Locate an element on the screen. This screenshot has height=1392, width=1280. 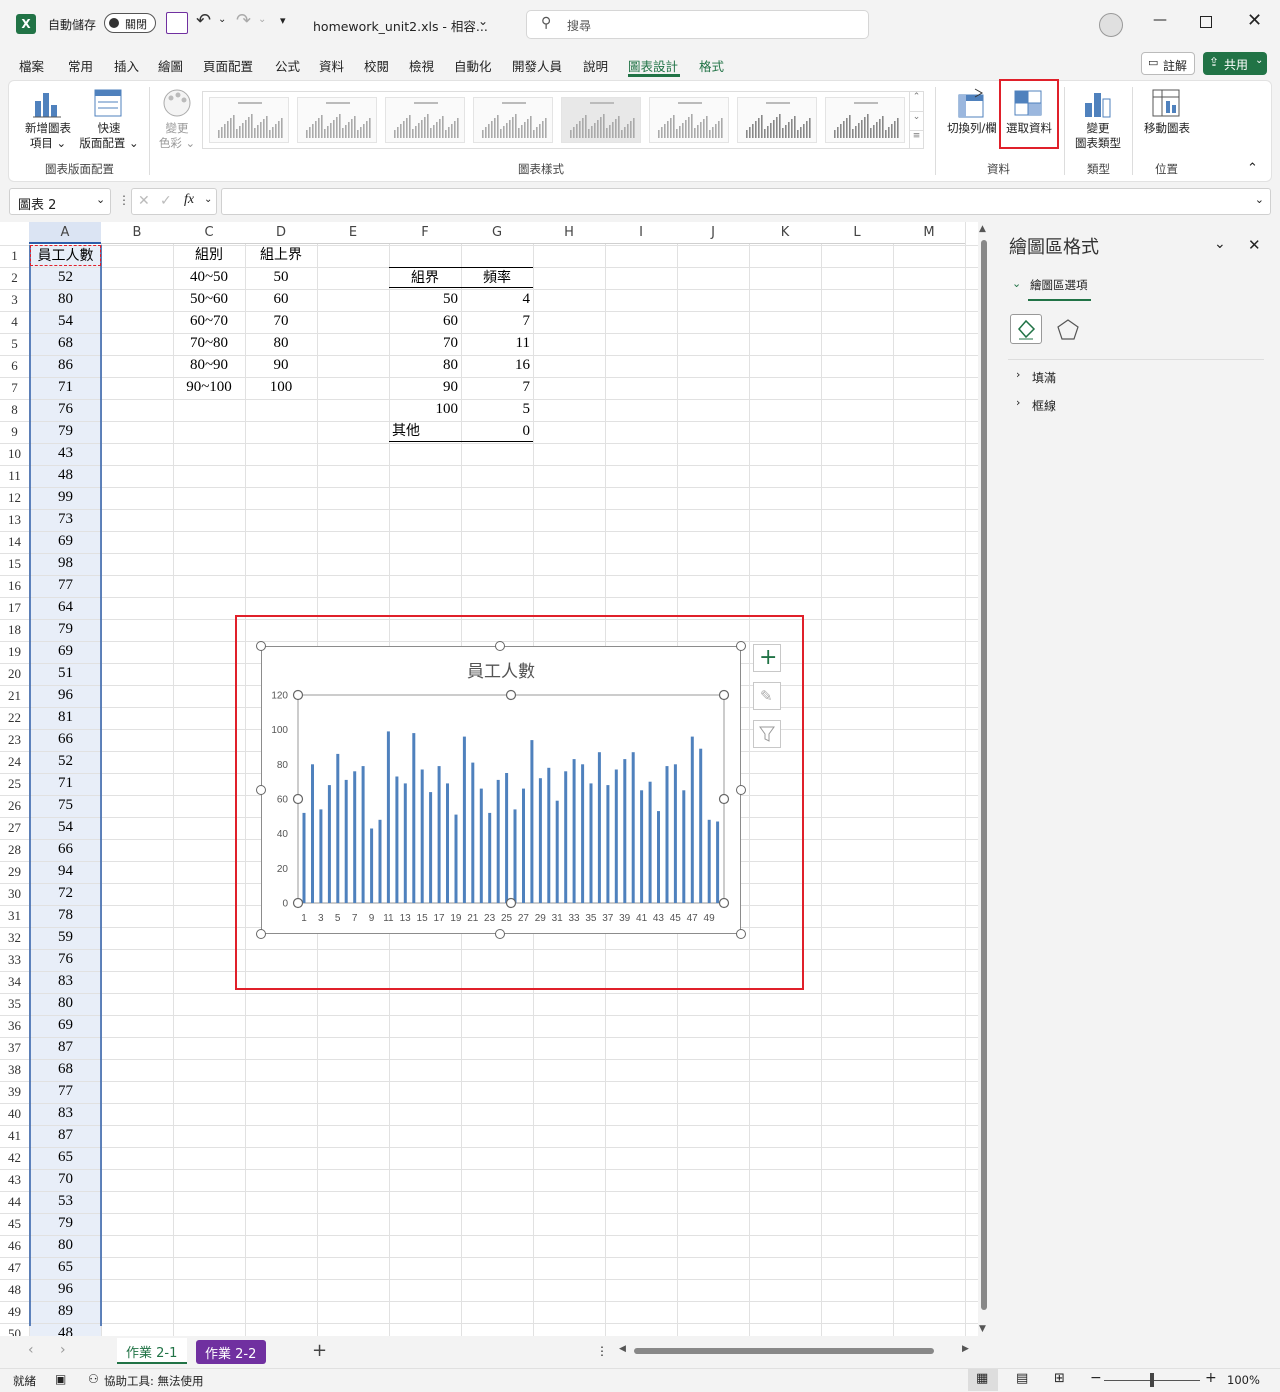
column-header-F: F is located at coordinates (425, 233).